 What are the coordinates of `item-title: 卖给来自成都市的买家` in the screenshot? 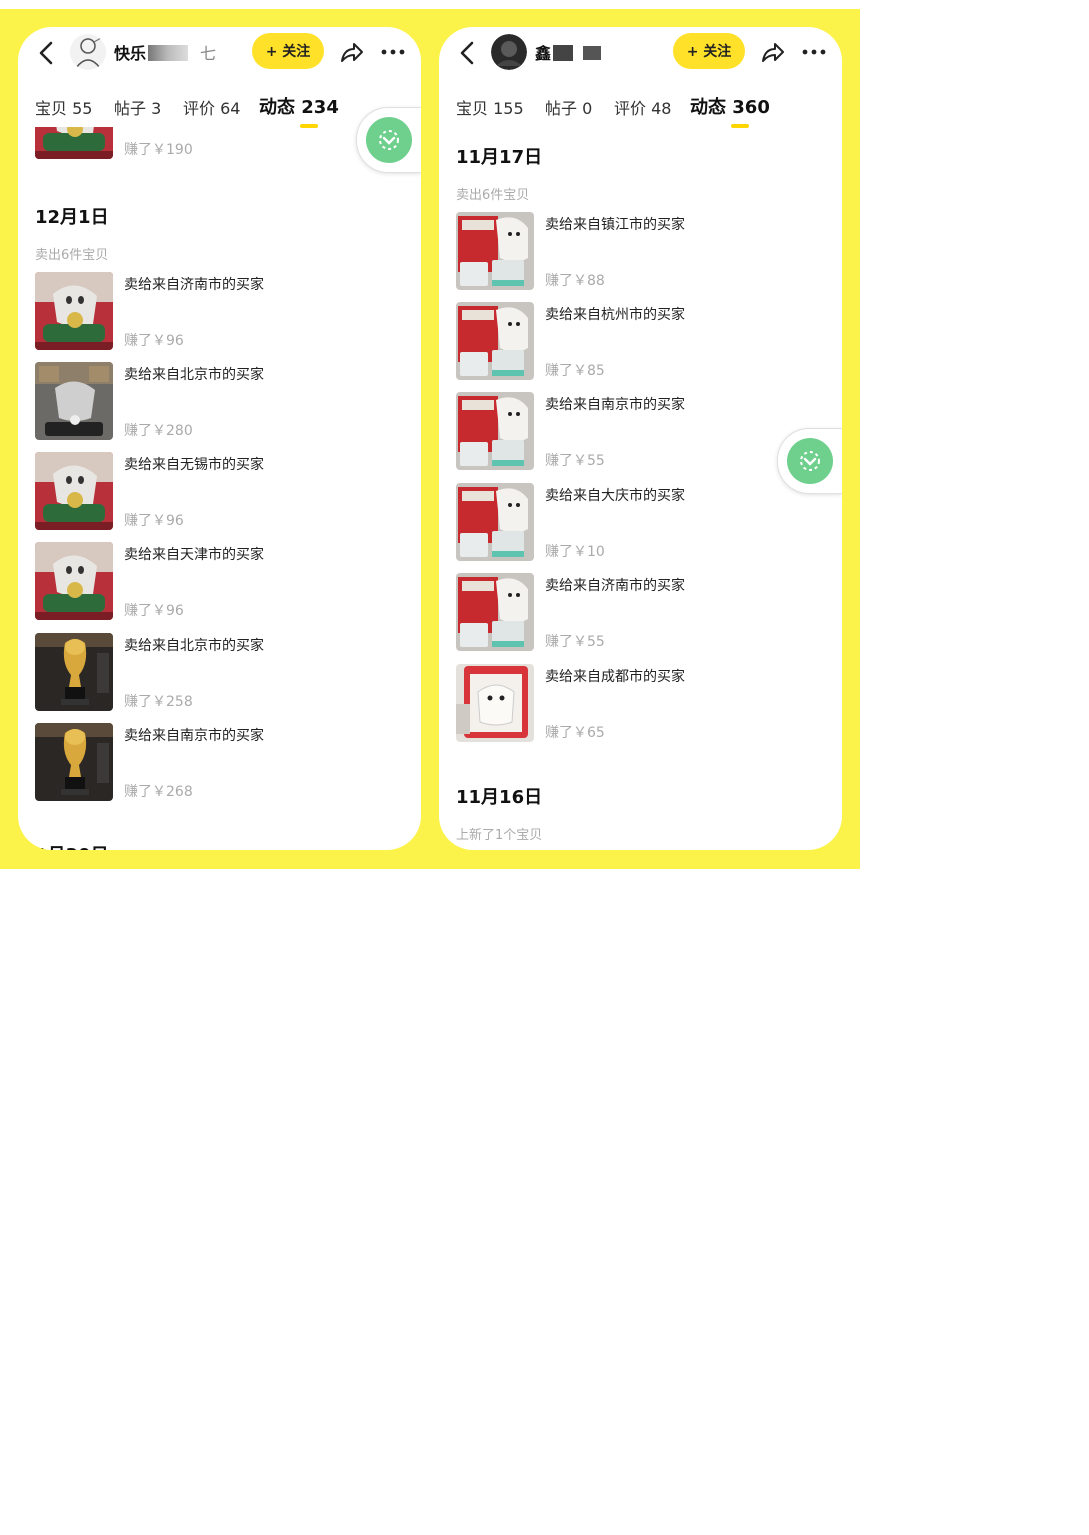 It's located at (615, 677).